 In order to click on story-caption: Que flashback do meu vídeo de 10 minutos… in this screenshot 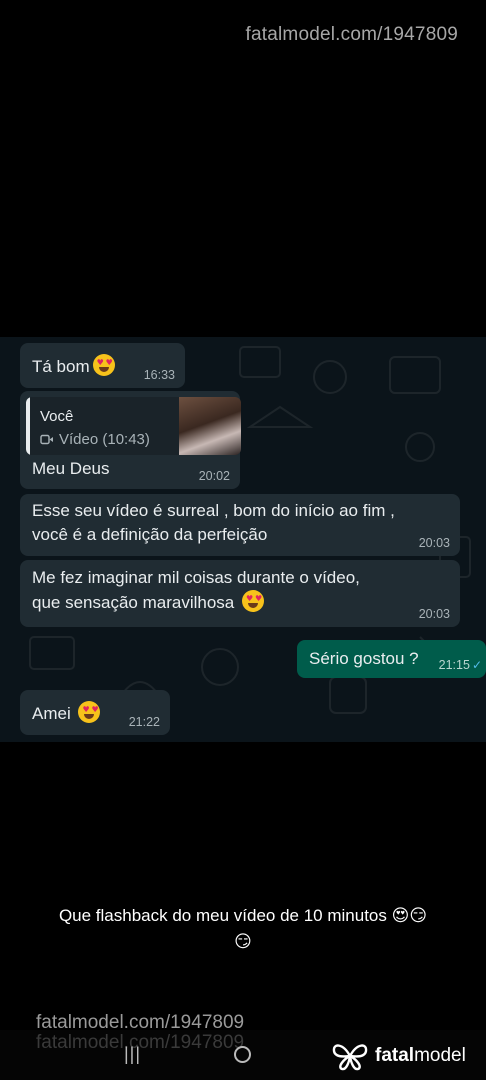, I will do `click(243, 929)`.